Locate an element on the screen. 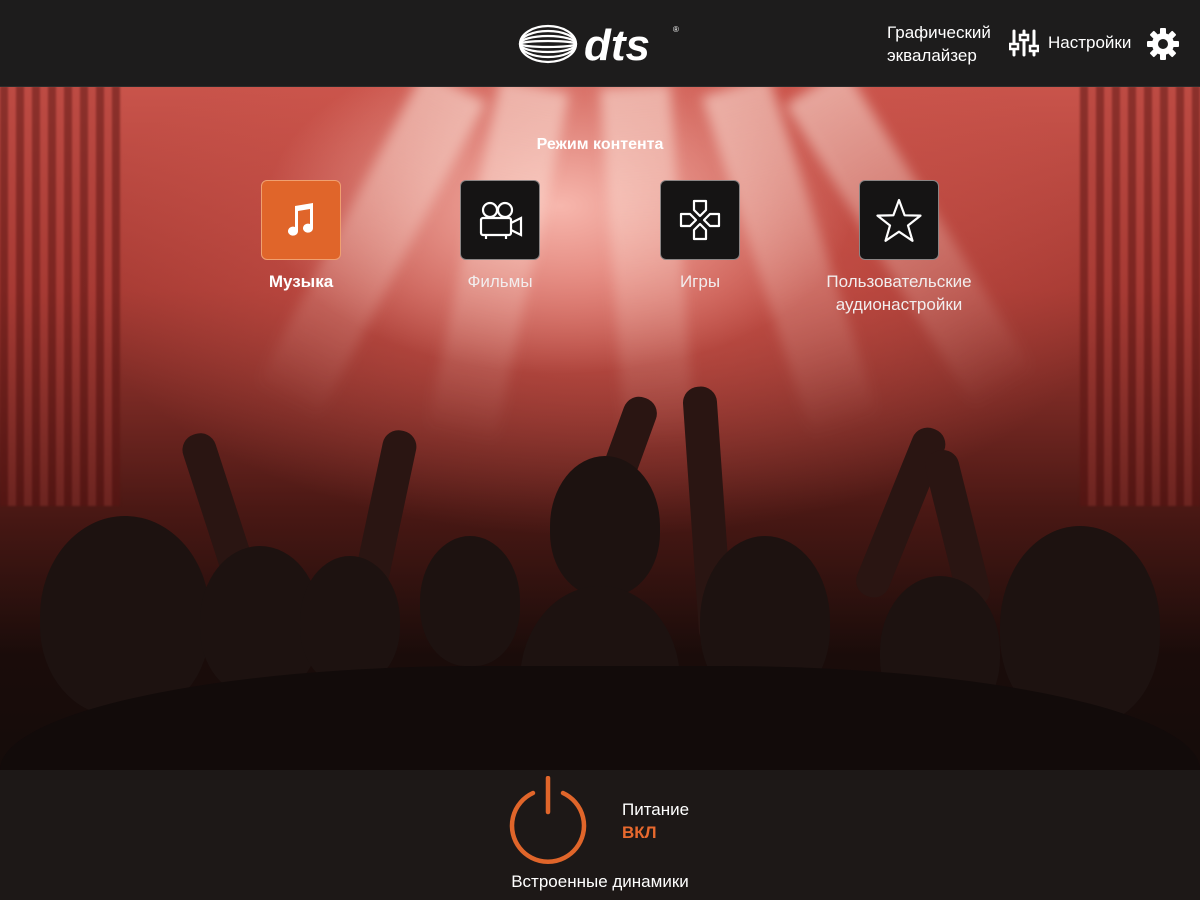 The width and height of the screenshot is (1200, 900). music-note-icon is located at coordinates (301, 219).